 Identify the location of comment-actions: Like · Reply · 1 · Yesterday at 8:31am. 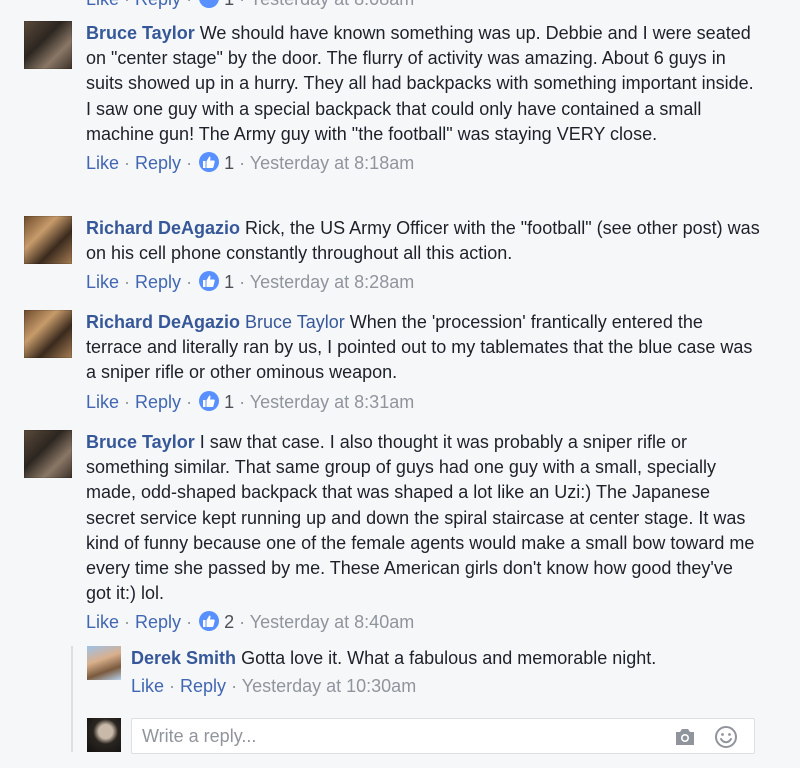
(250, 401).